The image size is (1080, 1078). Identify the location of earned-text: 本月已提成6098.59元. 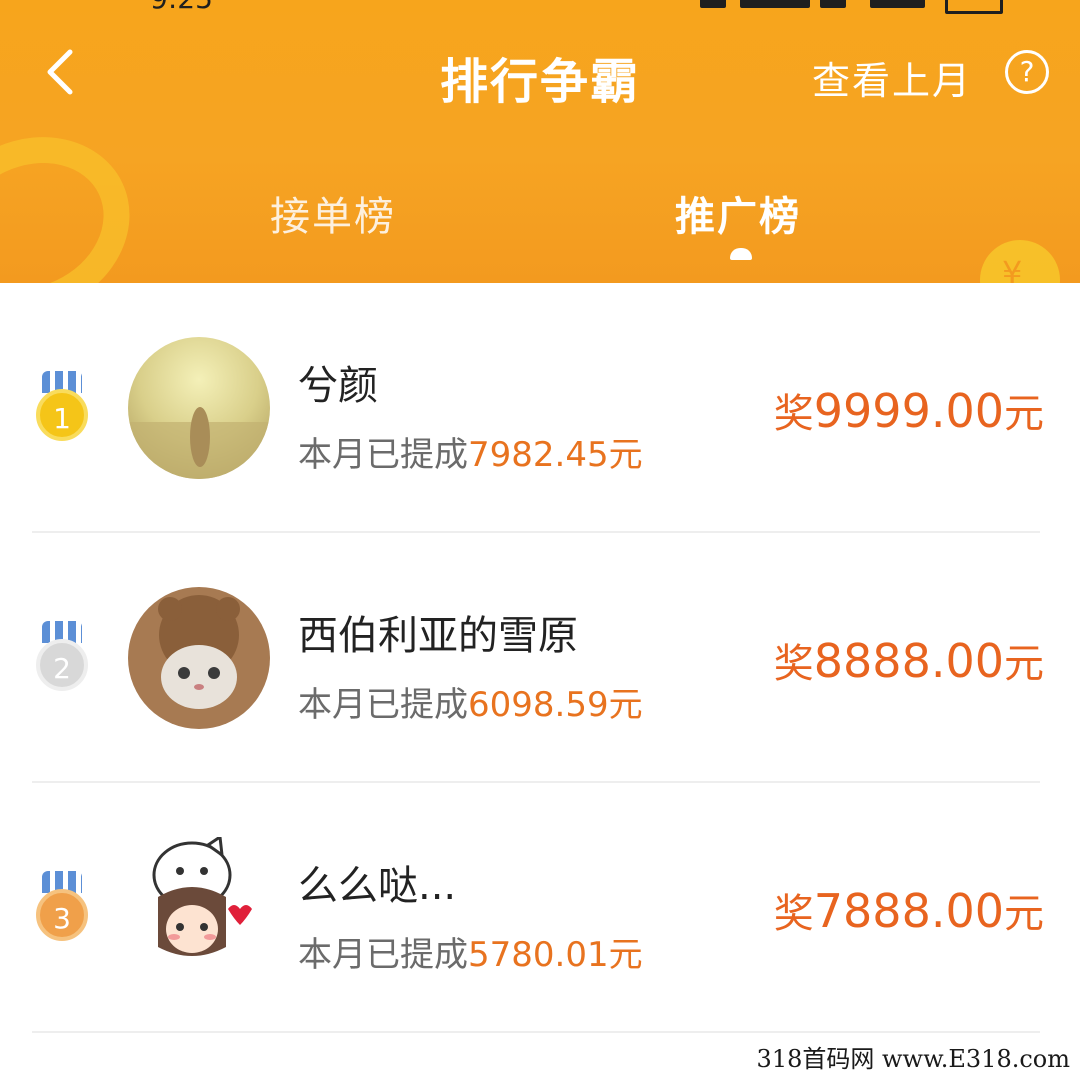
(470, 705).